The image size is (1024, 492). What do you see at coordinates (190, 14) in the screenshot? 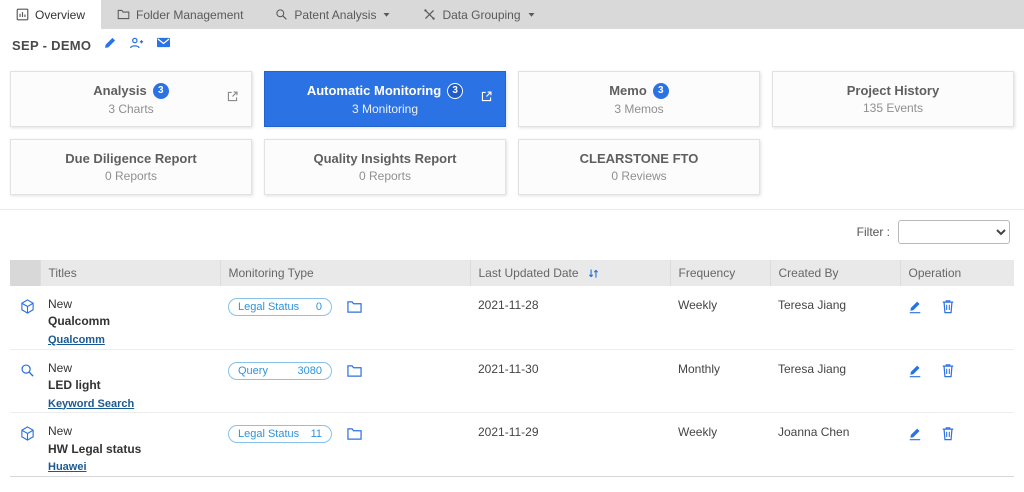
I see `tab-label: Folder Management` at bounding box center [190, 14].